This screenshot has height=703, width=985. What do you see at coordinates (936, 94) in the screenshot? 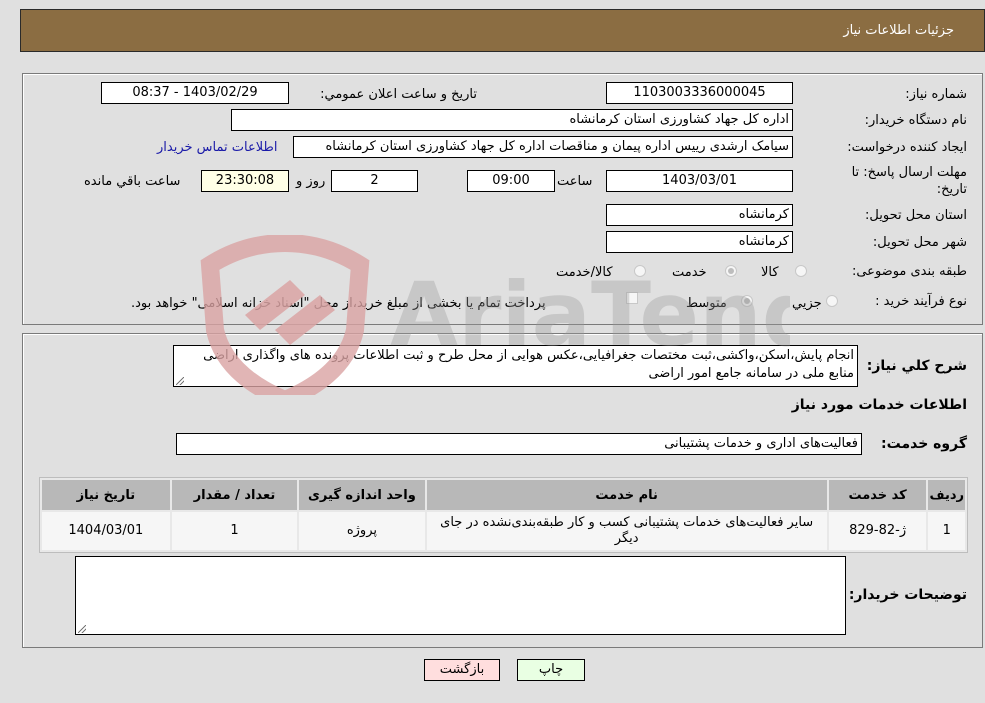
I see `need-number-label: شماره نیاز:` at bounding box center [936, 94].